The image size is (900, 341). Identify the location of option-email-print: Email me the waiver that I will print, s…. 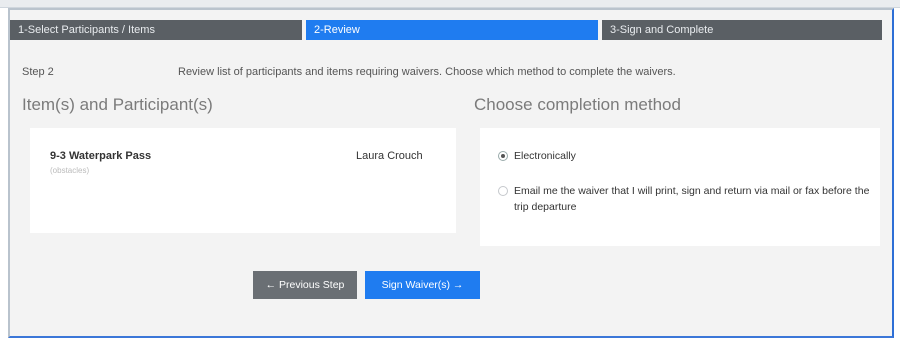
(684, 199).